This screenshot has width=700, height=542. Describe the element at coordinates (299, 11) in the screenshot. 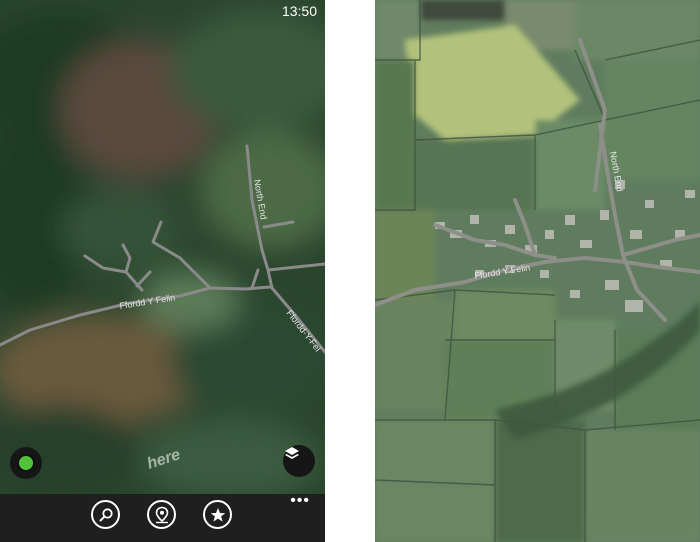

I see `status-time: 13:50` at that location.